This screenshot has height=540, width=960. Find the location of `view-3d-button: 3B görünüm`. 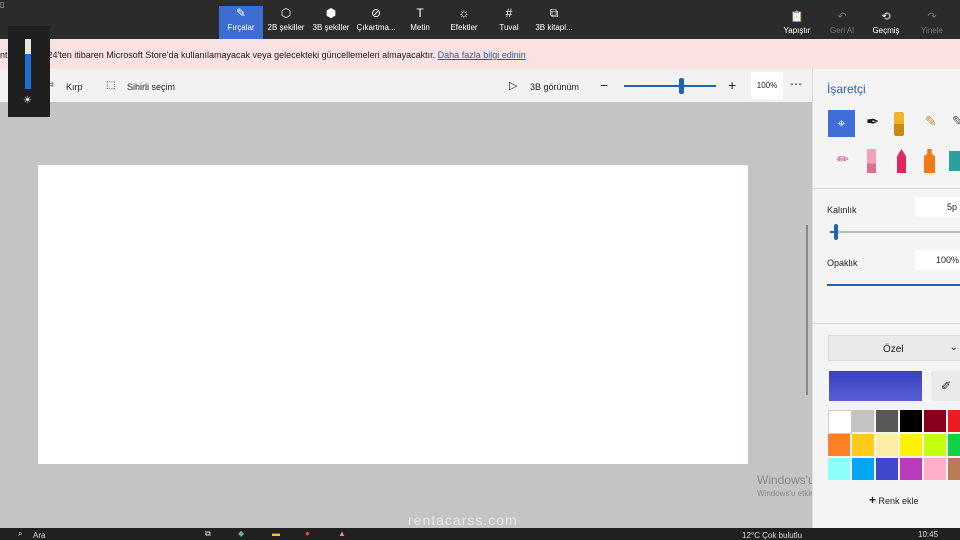

view-3d-button: 3B görünüm is located at coordinates (554, 87).